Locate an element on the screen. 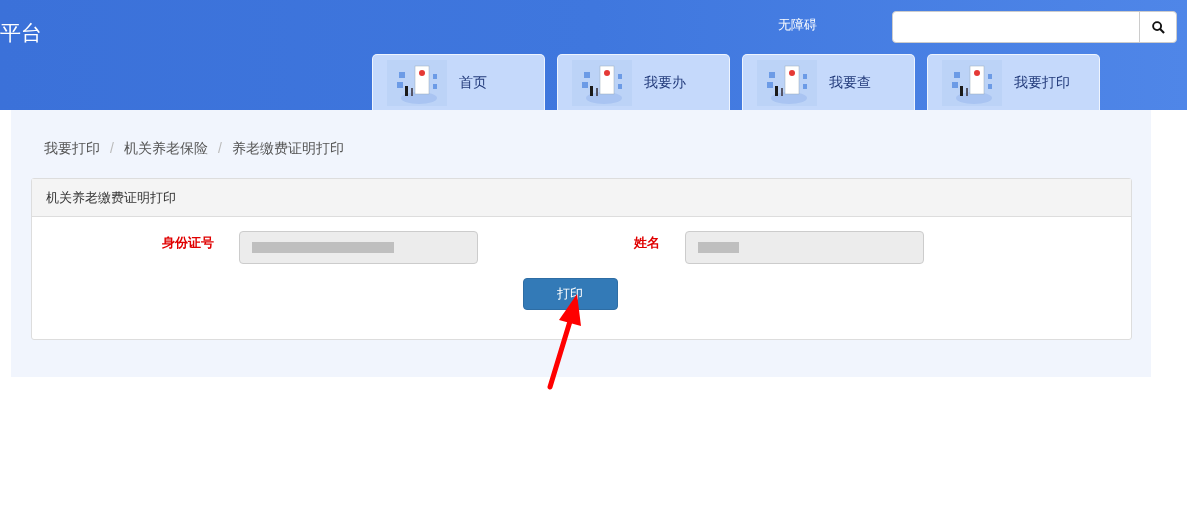 The height and width of the screenshot is (508, 1187). nav-tab: 首页 is located at coordinates (458, 82).